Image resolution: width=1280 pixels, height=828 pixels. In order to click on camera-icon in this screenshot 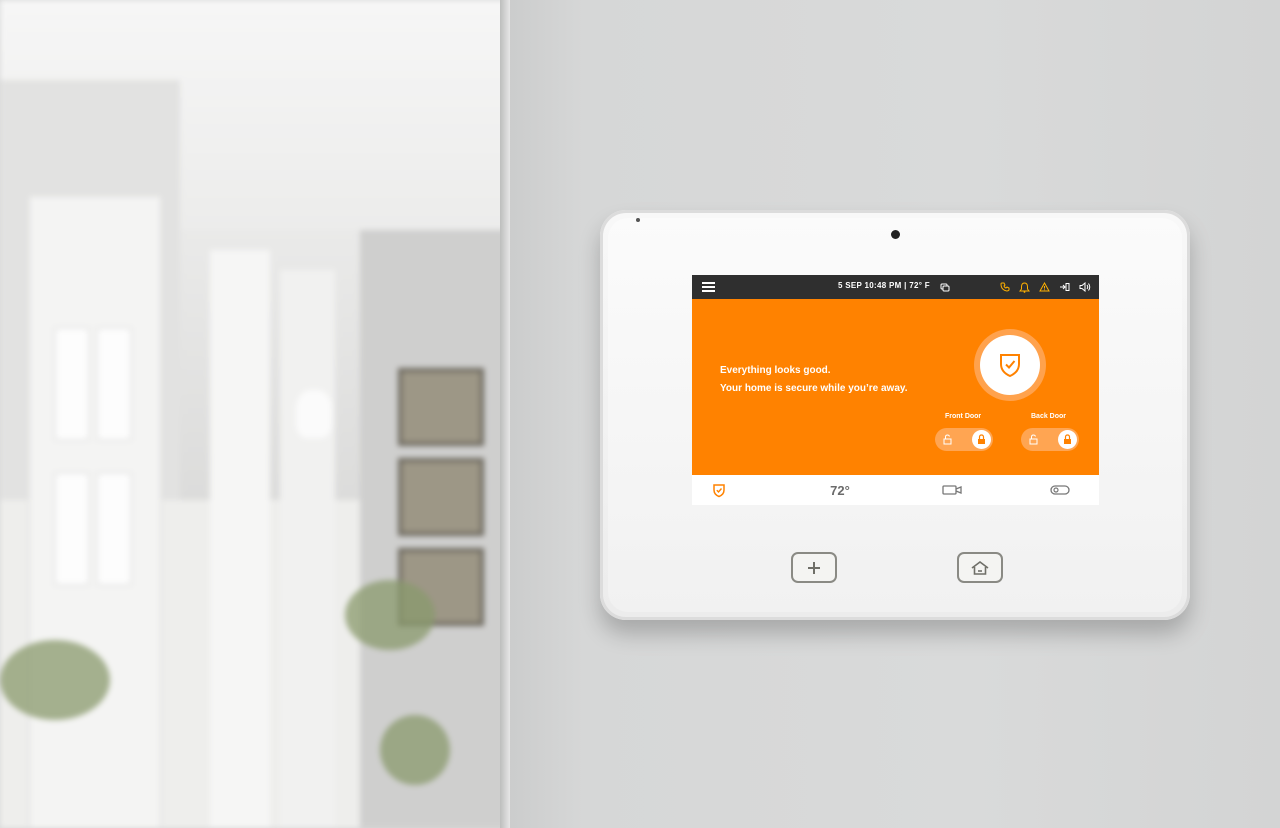, I will do `click(952, 490)`.